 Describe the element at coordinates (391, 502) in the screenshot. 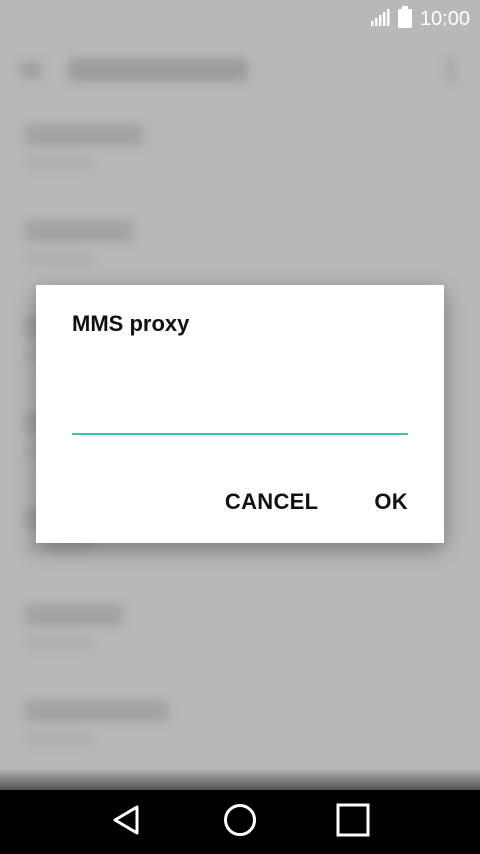

I see `ok-button: OK` at that location.